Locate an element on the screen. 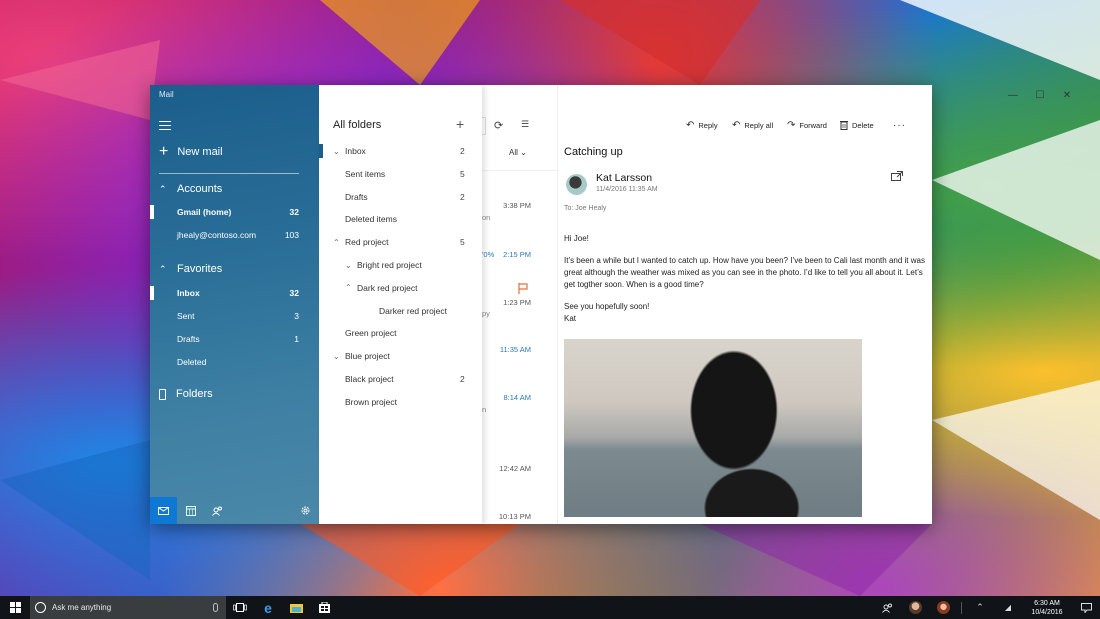  filter-dropdown: All ⌄ is located at coordinates (518, 152).